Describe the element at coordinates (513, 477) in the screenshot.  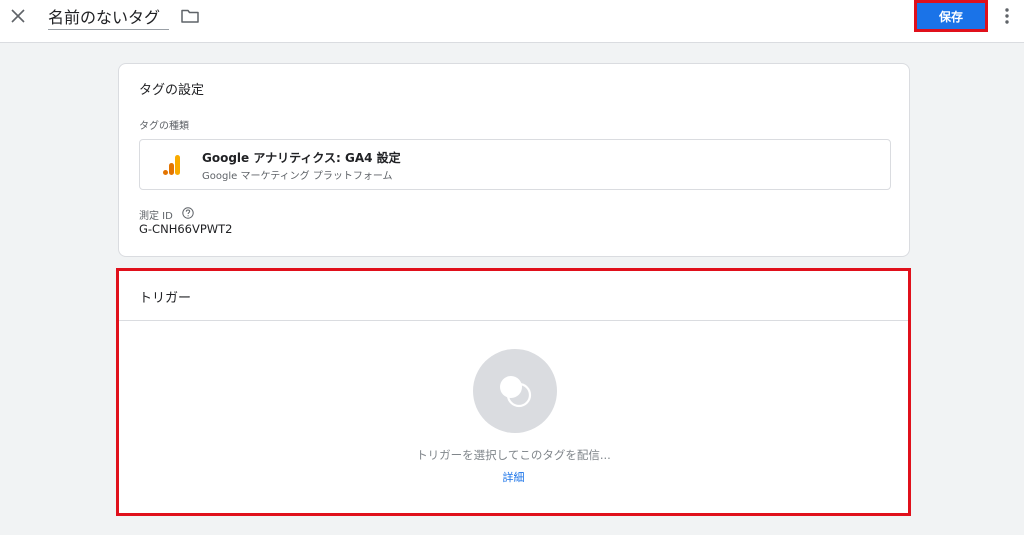
I see `details-link: 詳細` at that location.